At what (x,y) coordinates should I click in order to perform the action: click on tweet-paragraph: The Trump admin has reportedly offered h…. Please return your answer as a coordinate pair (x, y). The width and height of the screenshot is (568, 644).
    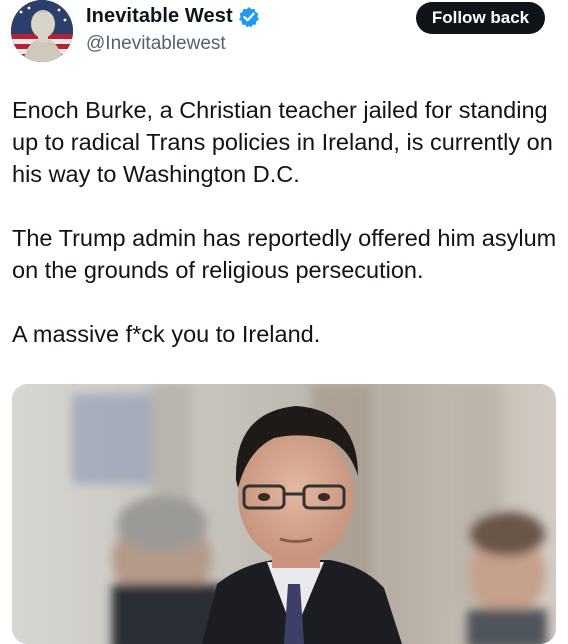
    Looking at the image, I should click on (284, 254).